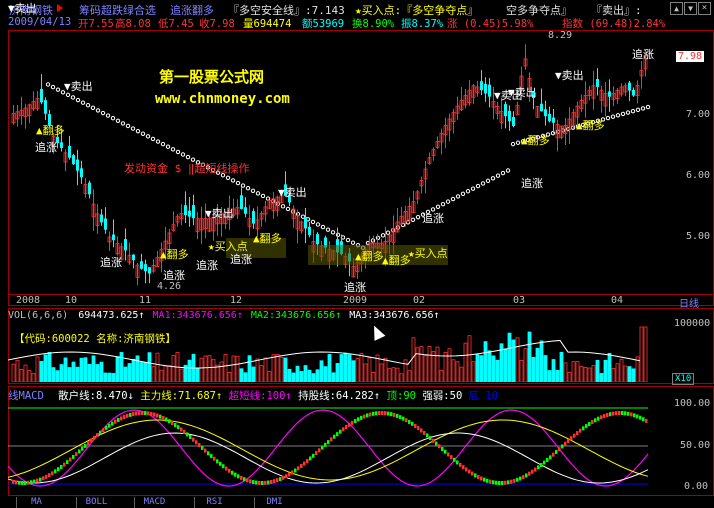  Describe the element at coordinates (236, 300) in the screenshot. I see `date-tick: 12` at that location.